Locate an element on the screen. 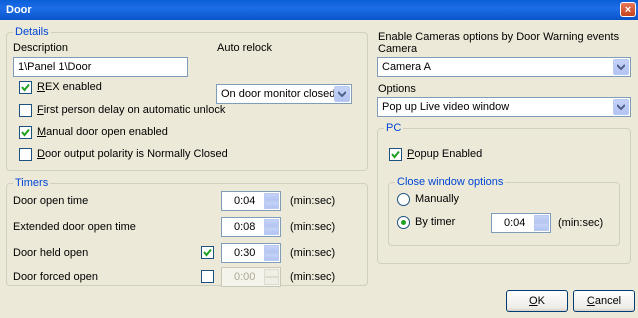 This screenshot has width=638, height=318. door-output-polarity-label: Door output polarity is Normally Closed is located at coordinates (132, 154).